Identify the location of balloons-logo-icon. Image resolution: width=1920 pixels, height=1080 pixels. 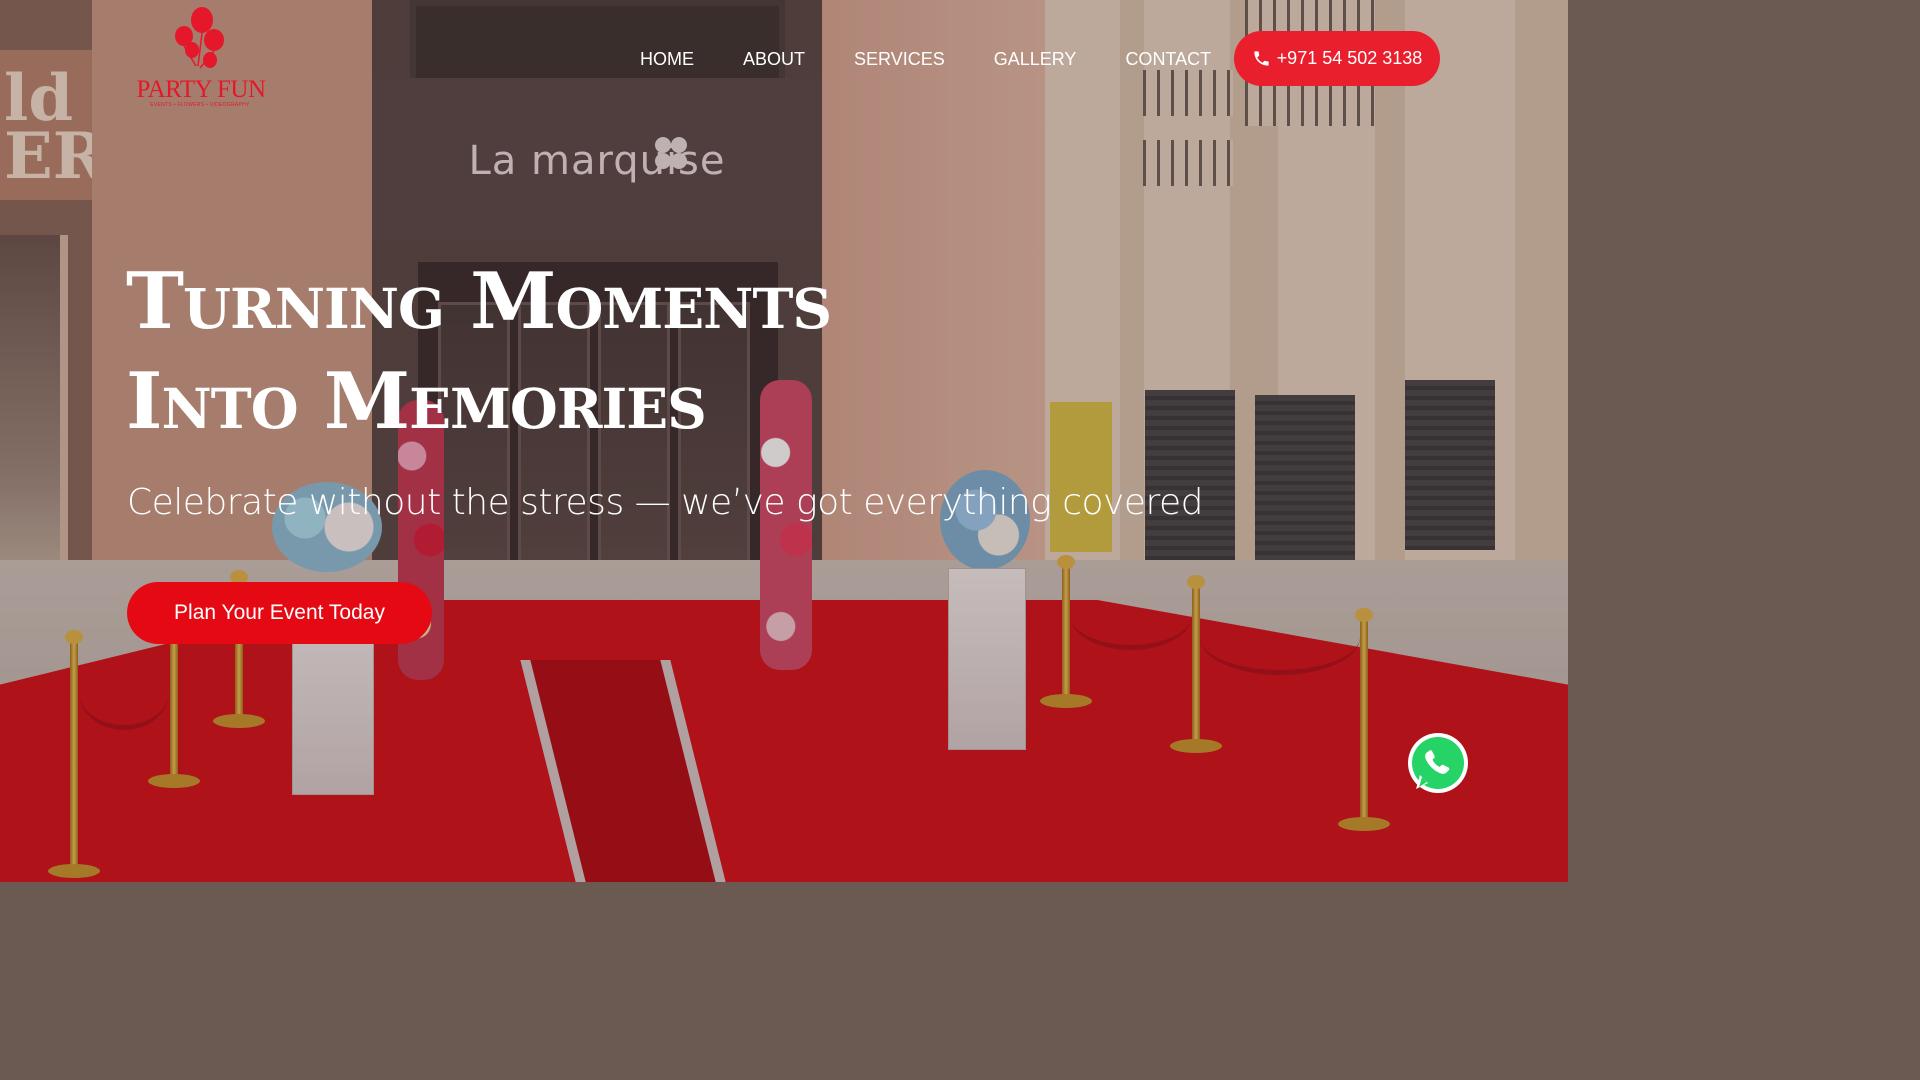
(199, 38).